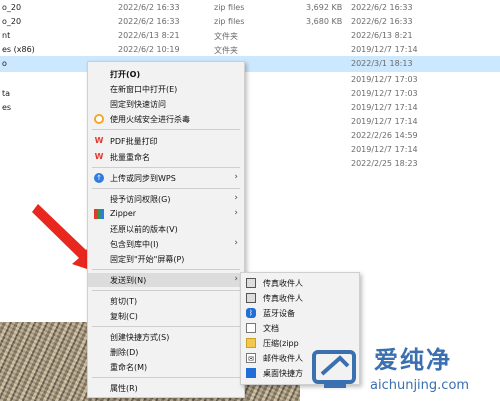  Describe the element at coordinates (125, 74) in the screenshot. I see `menu-item-label: 打开(O)` at that location.